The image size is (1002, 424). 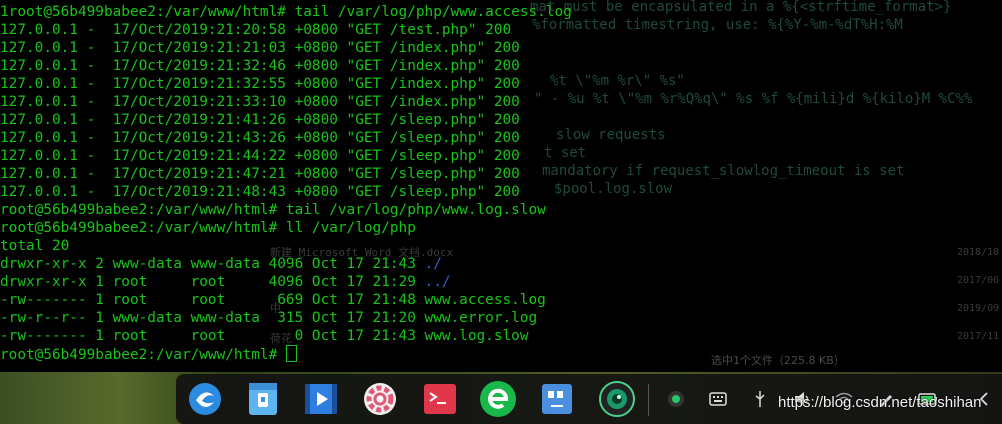 What do you see at coordinates (205, 399) in the screenshot?
I see `deepin-launcher-icon` at bounding box center [205, 399].